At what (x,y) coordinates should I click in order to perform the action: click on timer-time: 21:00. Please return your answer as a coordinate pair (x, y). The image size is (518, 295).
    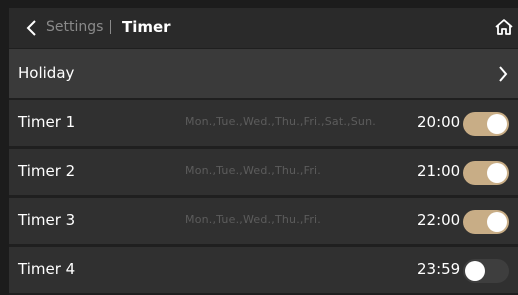
    Looking at the image, I should click on (439, 171).